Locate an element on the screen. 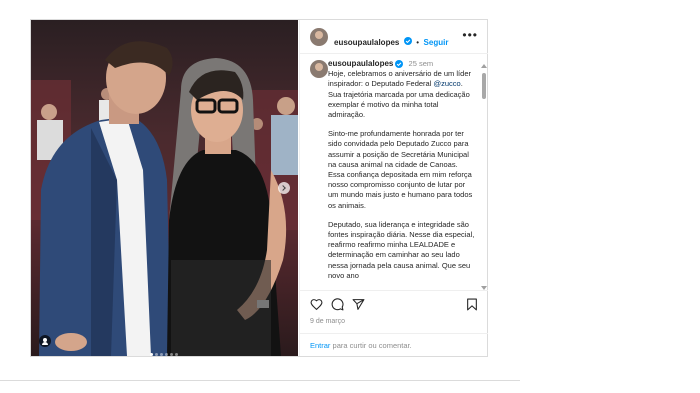 The height and width of the screenshot is (393, 700). login-link: Entrar is located at coordinates (320, 345).